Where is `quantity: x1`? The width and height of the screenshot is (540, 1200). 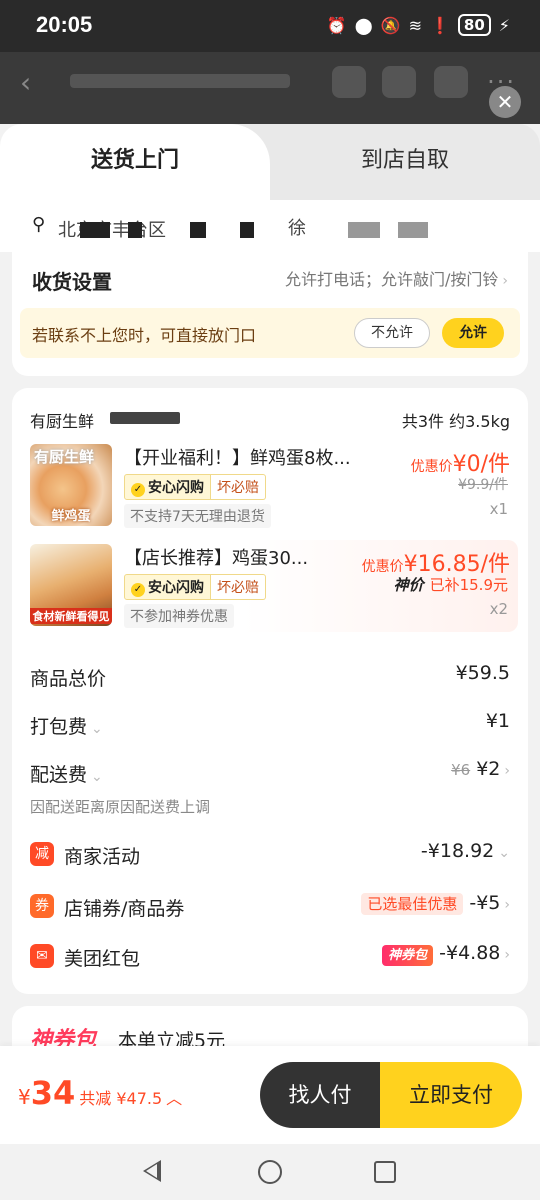
quantity: x1 is located at coordinates (498, 509).